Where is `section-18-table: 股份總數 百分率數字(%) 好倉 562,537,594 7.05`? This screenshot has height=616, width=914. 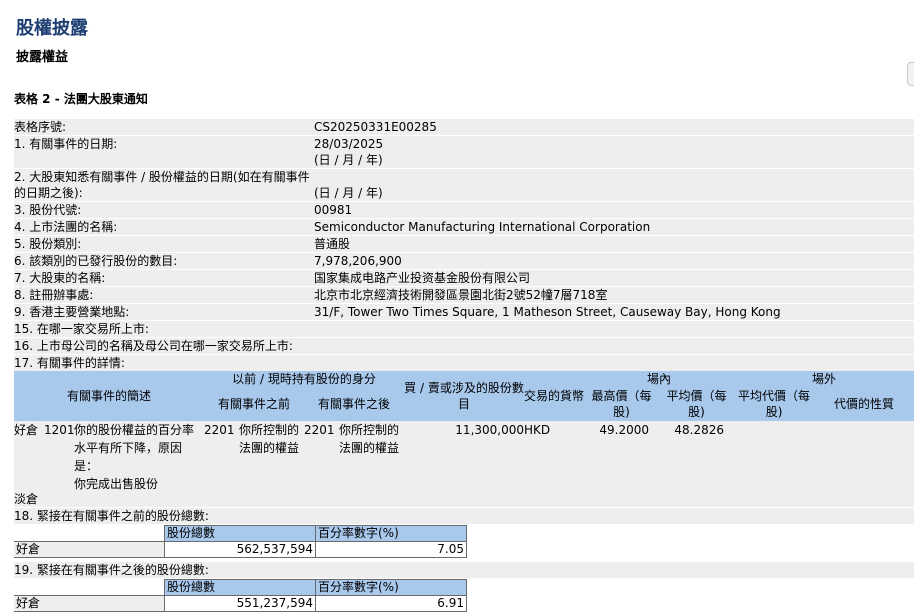 section-18-table: 股份總數 百分率數字(%) 好倉 562,537,594 7.05 is located at coordinates (240, 541).